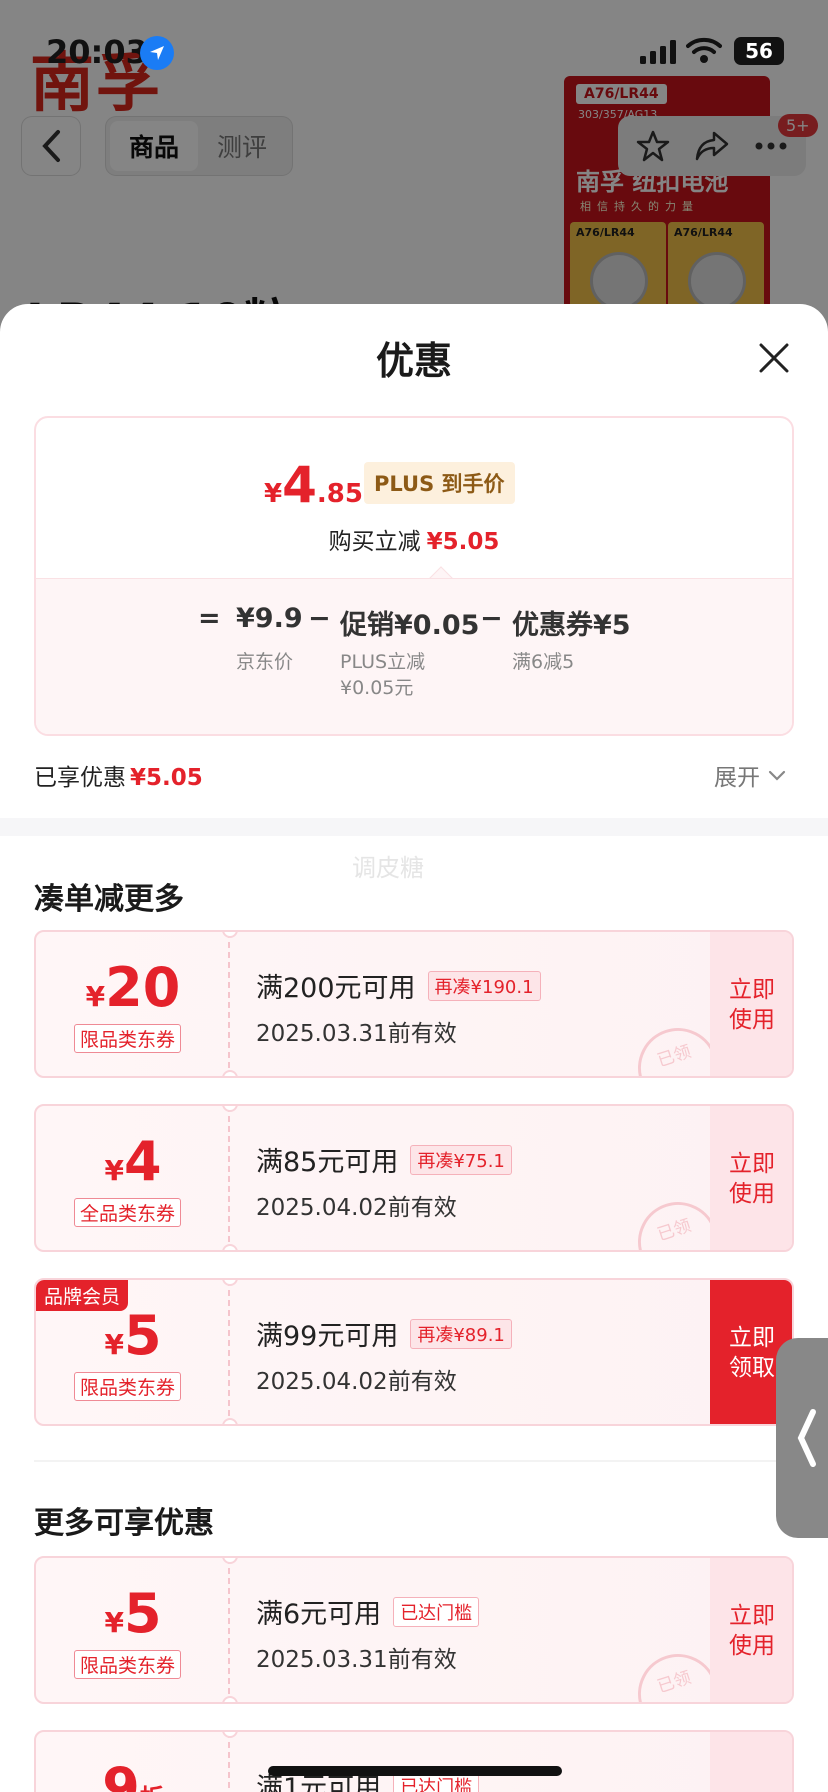 Image resolution: width=828 pixels, height=1792 pixels. I want to click on wifi-icon, so click(704, 50).